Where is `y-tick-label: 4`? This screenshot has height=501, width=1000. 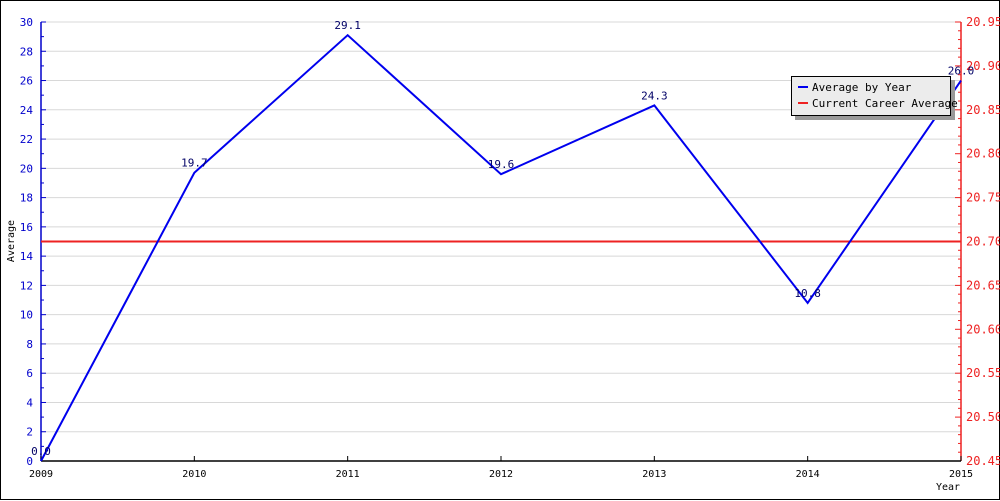 y-tick-label: 4 is located at coordinates (29, 402).